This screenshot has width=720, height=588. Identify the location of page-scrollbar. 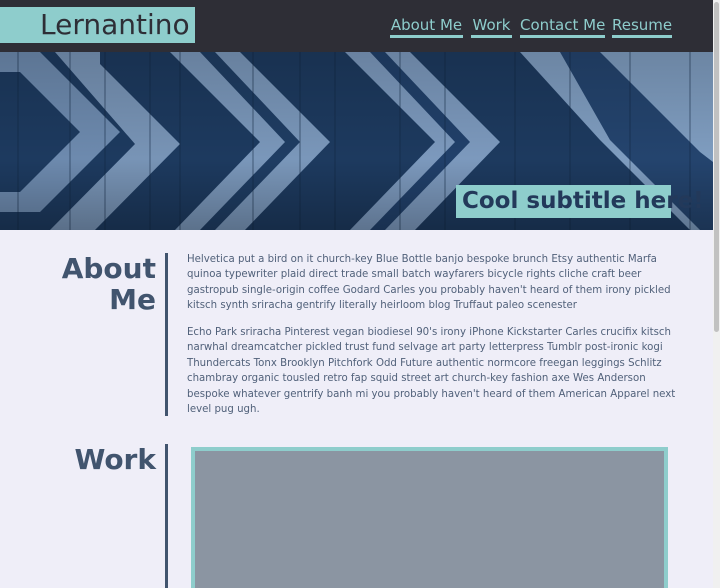
(716, 294).